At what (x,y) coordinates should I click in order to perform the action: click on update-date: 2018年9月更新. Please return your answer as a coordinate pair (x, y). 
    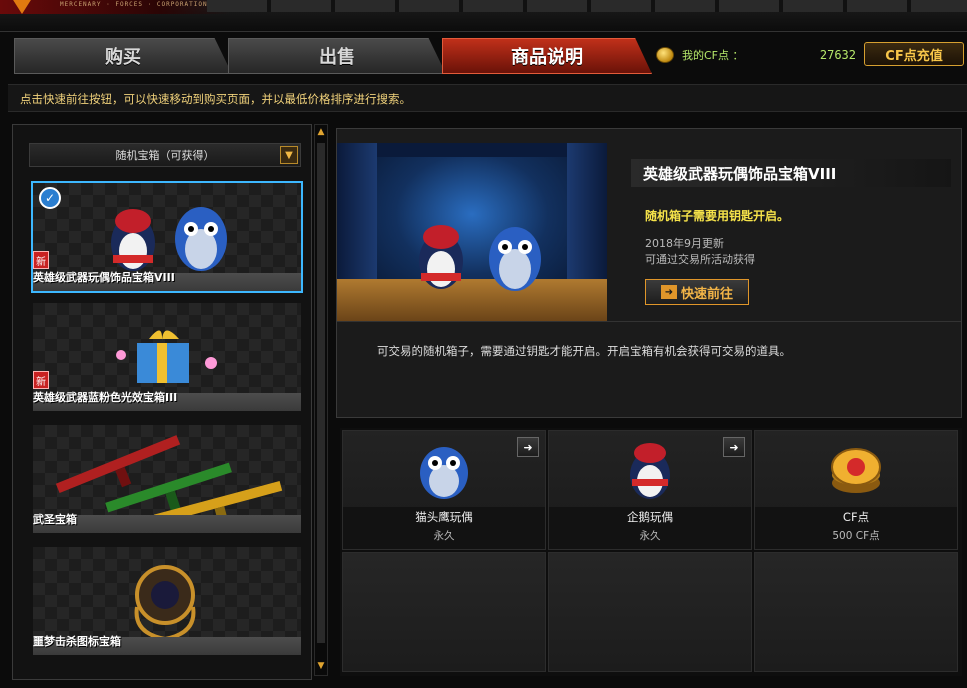
    Looking at the image, I should click on (684, 243).